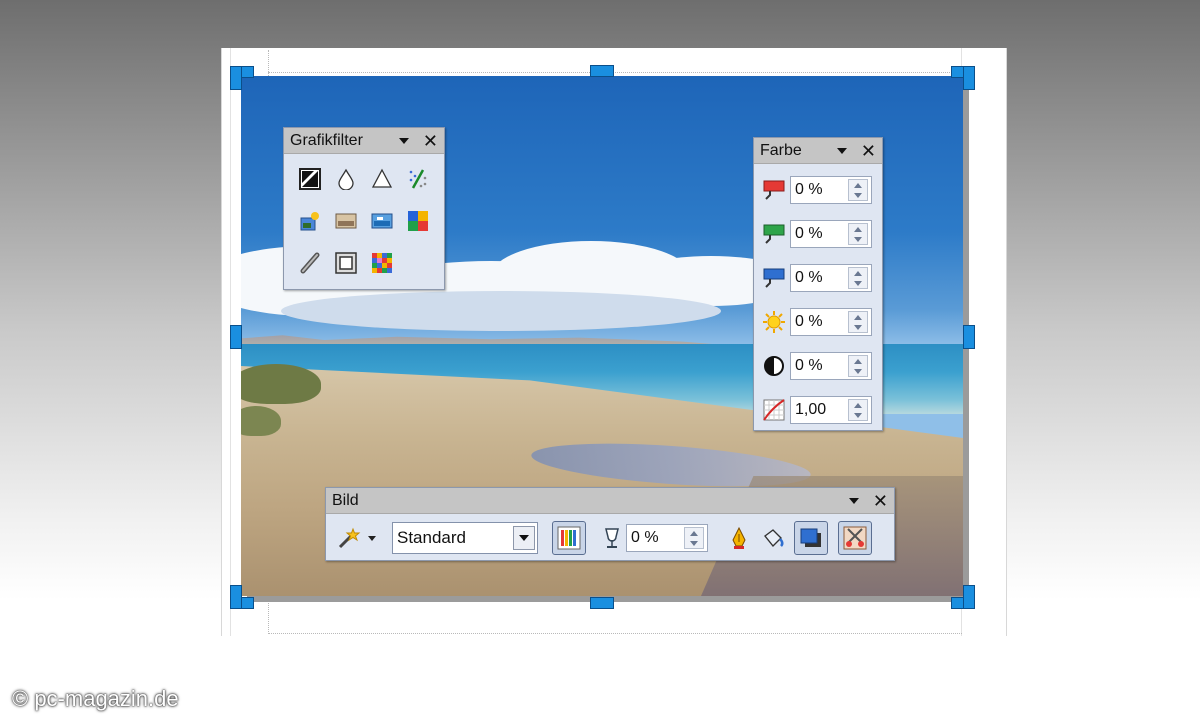 The height and width of the screenshot is (720, 1200). I want to click on dropdown-button, so click(524, 538).